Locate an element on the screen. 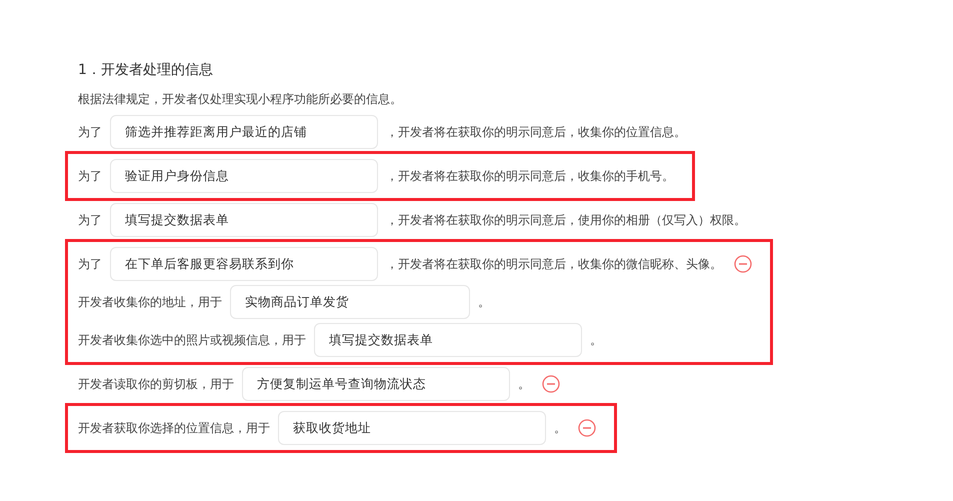 The image size is (953, 501). text-field: 筛选并推荐距离用户最近的店铺 is located at coordinates (244, 132).